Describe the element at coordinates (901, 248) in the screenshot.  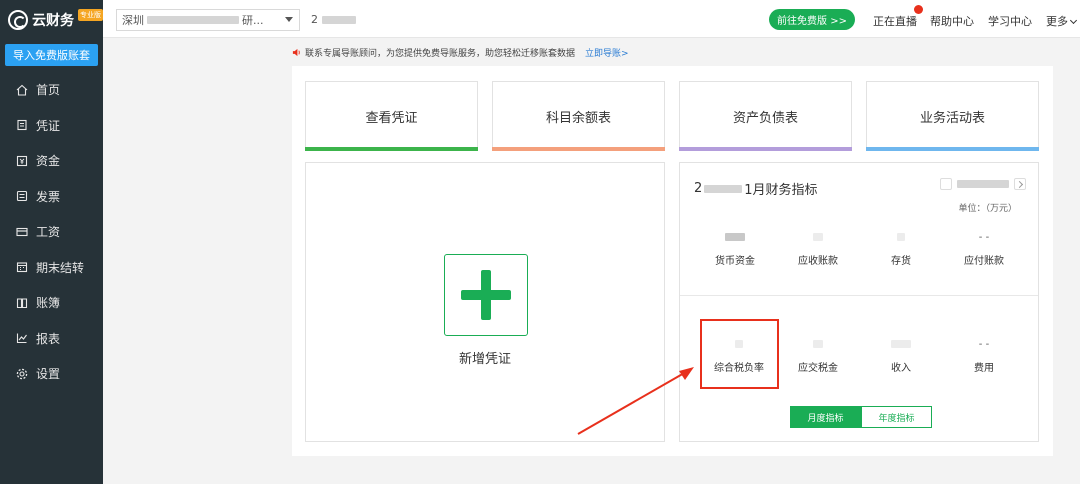
I see `metric-inventory: 存货` at that location.